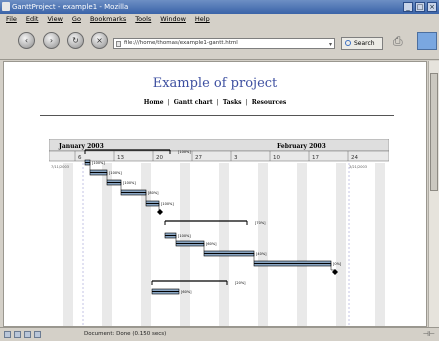 The height and width of the screenshot is (341, 439). I want to click on task-progress-label: [80%], so click(153, 193).